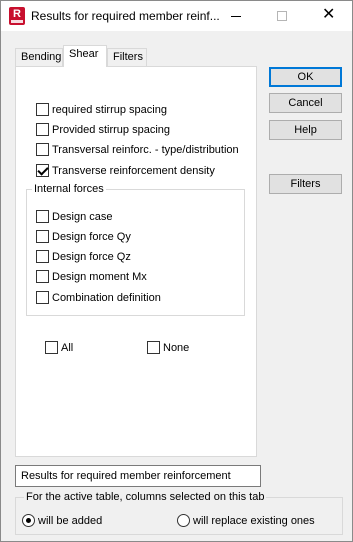  I want to click on checkbox-checked, so click(42, 170).